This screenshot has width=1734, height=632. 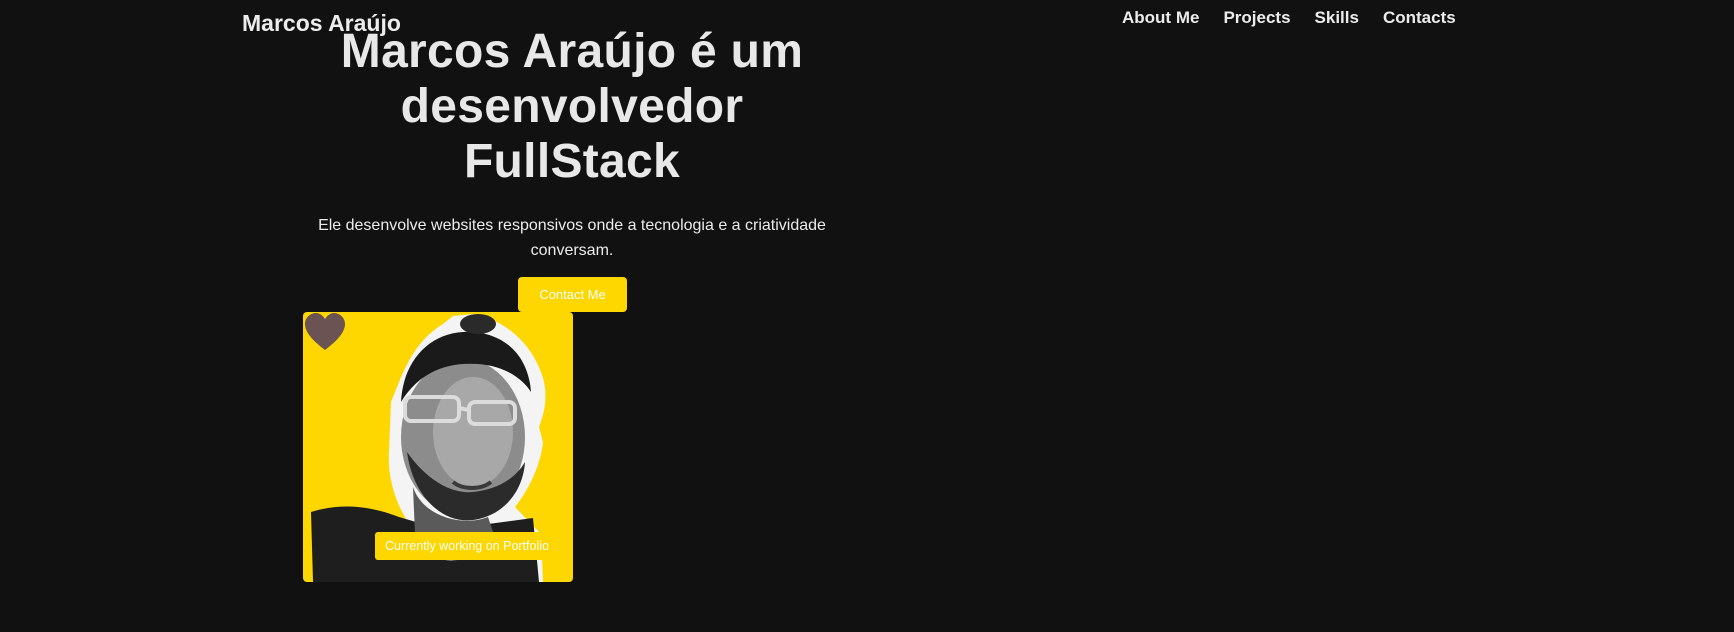 What do you see at coordinates (1337, 18) in the screenshot?
I see `nav-skills: Skills` at bounding box center [1337, 18].